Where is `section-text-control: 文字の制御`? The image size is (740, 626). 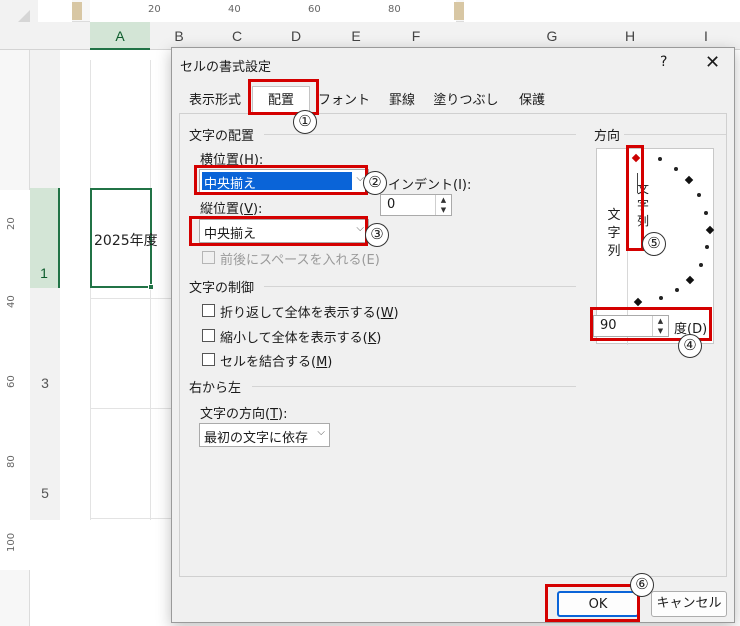
section-text-control: 文字の制御 is located at coordinates (222, 288).